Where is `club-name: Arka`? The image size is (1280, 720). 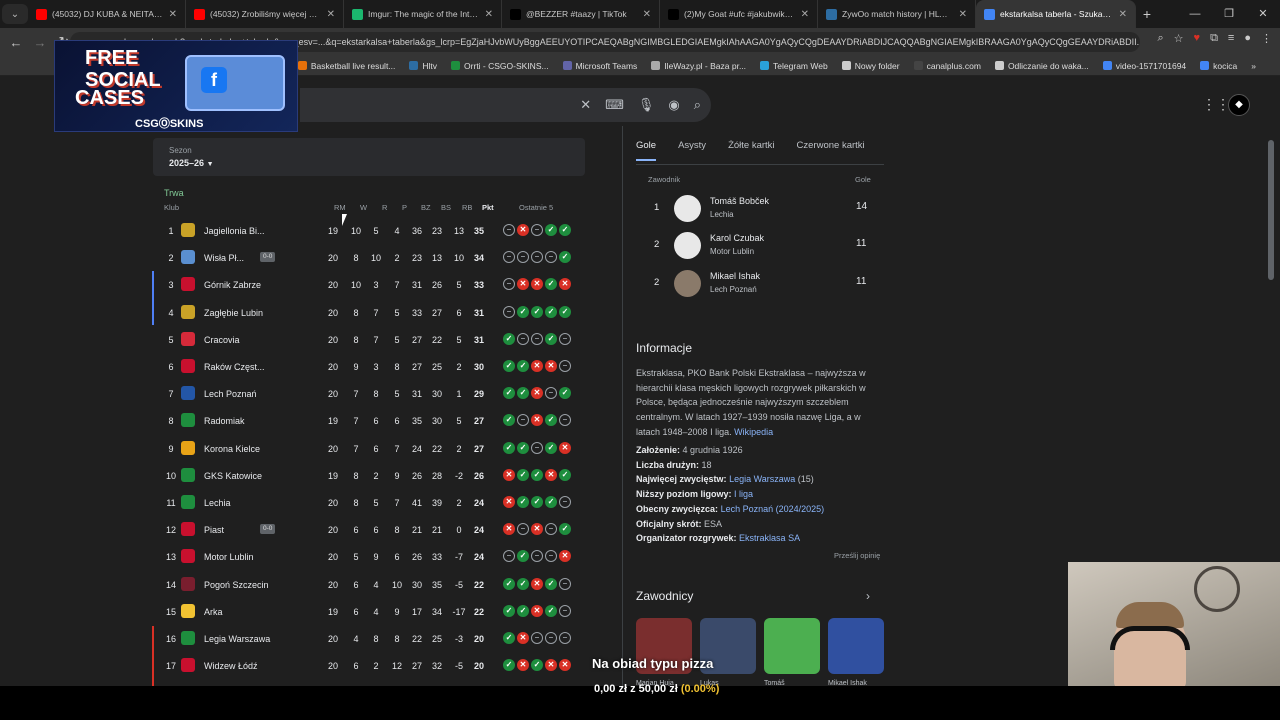
club-name: Arka is located at coordinates (213, 612).